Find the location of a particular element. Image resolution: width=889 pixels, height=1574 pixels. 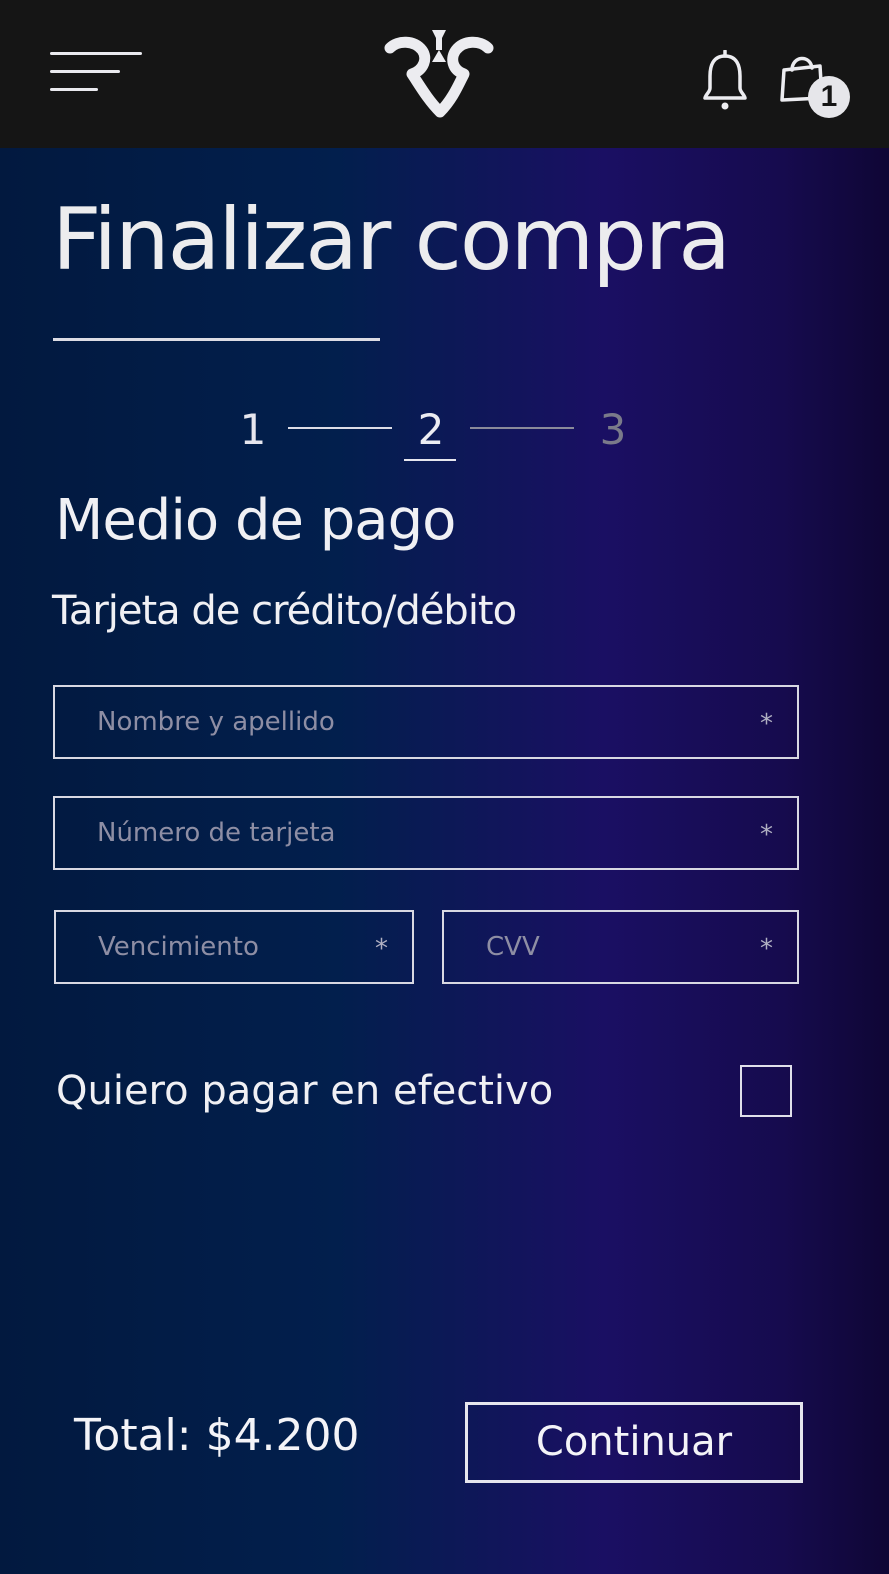

menu-line-middle is located at coordinates (85, 71).